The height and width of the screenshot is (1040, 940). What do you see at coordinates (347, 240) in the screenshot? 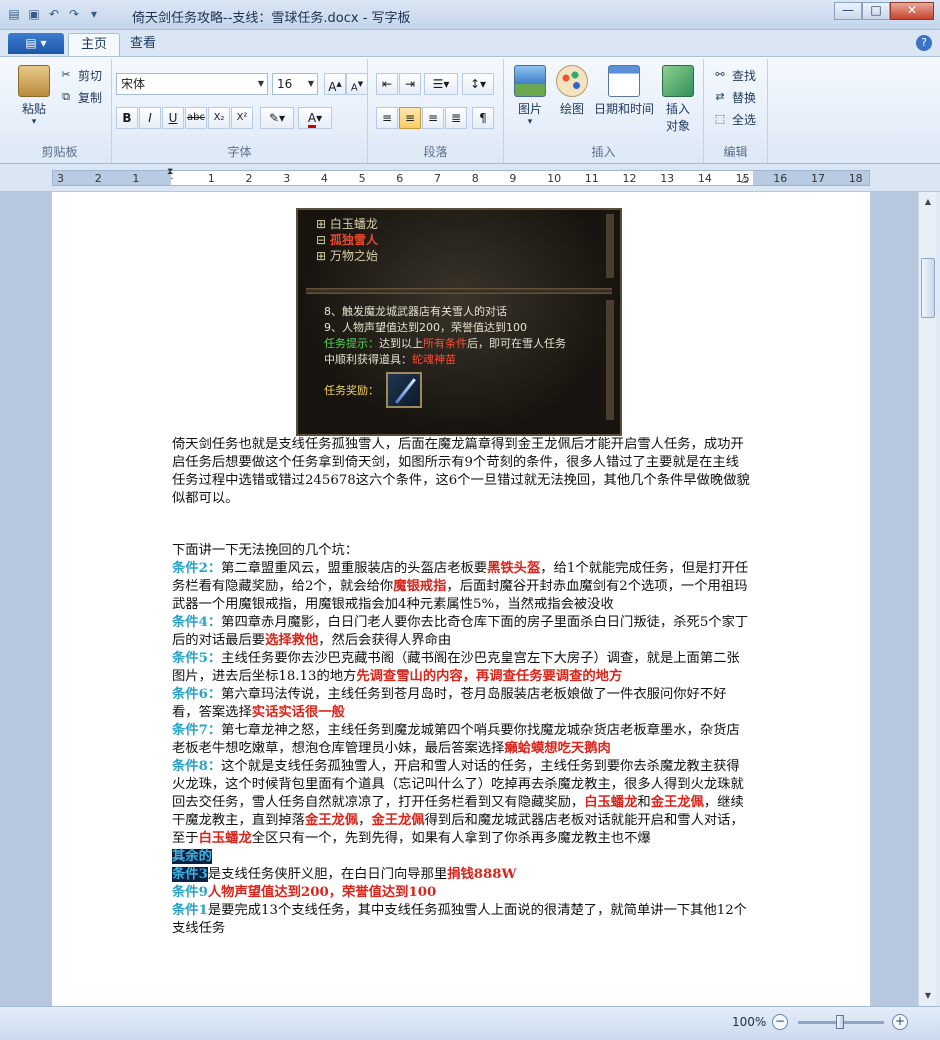
I see `quest-tree: ⊞ 白玉蟠龙 ⊟ 孤独雪人 ⊞ 万物之始` at bounding box center [347, 240].